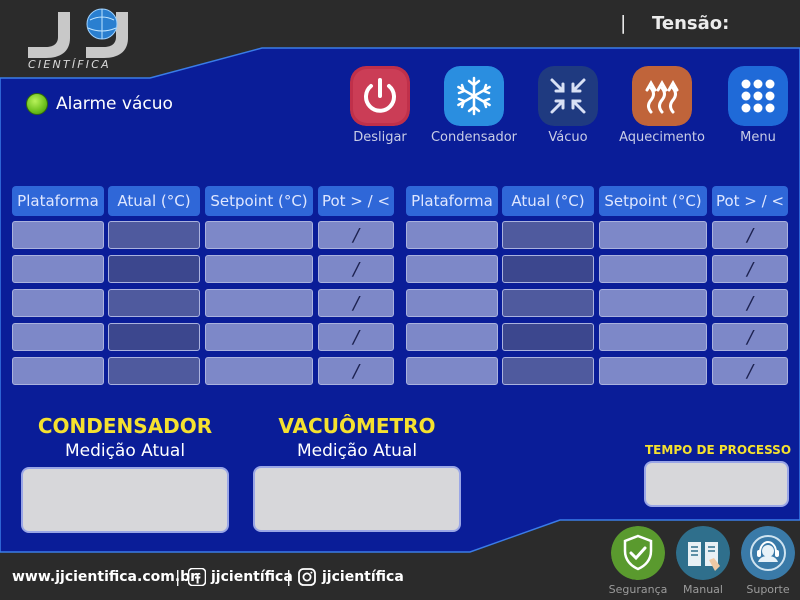 The width and height of the screenshot is (800, 600). What do you see at coordinates (716, 484) in the screenshot?
I see `tempo-processo-reading` at bounding box center [716, 484].